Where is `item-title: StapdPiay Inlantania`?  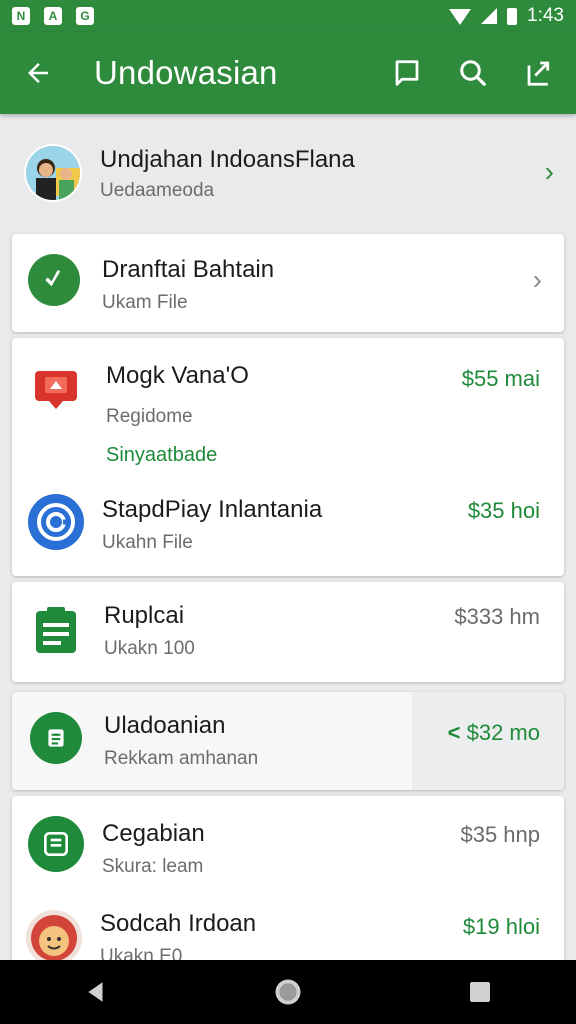 item-title: StapdPiay Inlantania is located at coordinates (212, 509).